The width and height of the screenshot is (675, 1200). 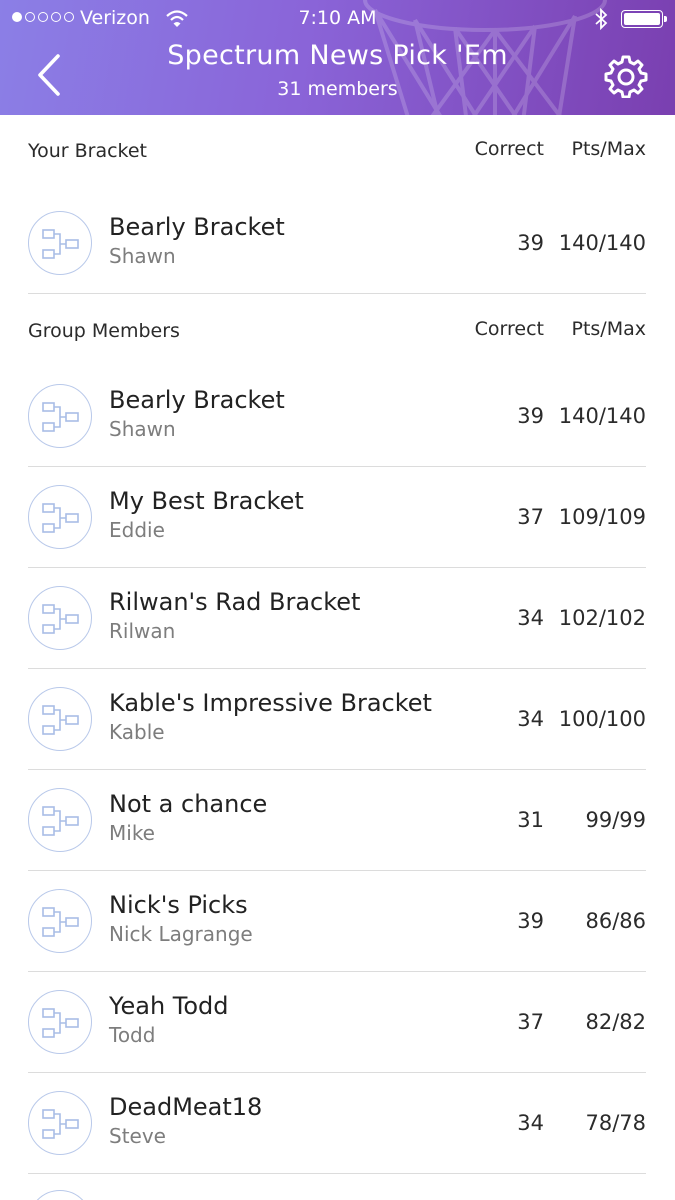 I want to click on table-row: Nick's Picks Nick Lagrange 39 86/86, so click(x=337, y=921).